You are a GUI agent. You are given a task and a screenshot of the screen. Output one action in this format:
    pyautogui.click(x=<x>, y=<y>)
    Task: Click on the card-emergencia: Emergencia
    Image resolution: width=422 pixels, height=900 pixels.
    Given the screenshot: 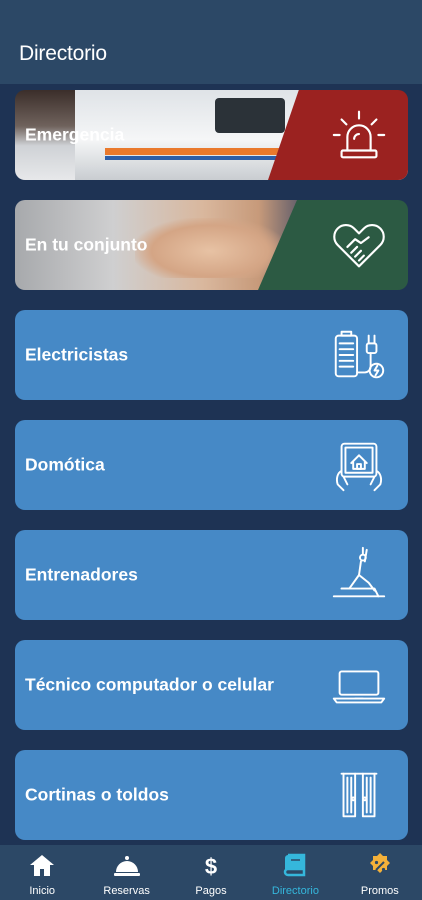 What is the action you would take?
    pyautogui.click(x=211, y=135)
    